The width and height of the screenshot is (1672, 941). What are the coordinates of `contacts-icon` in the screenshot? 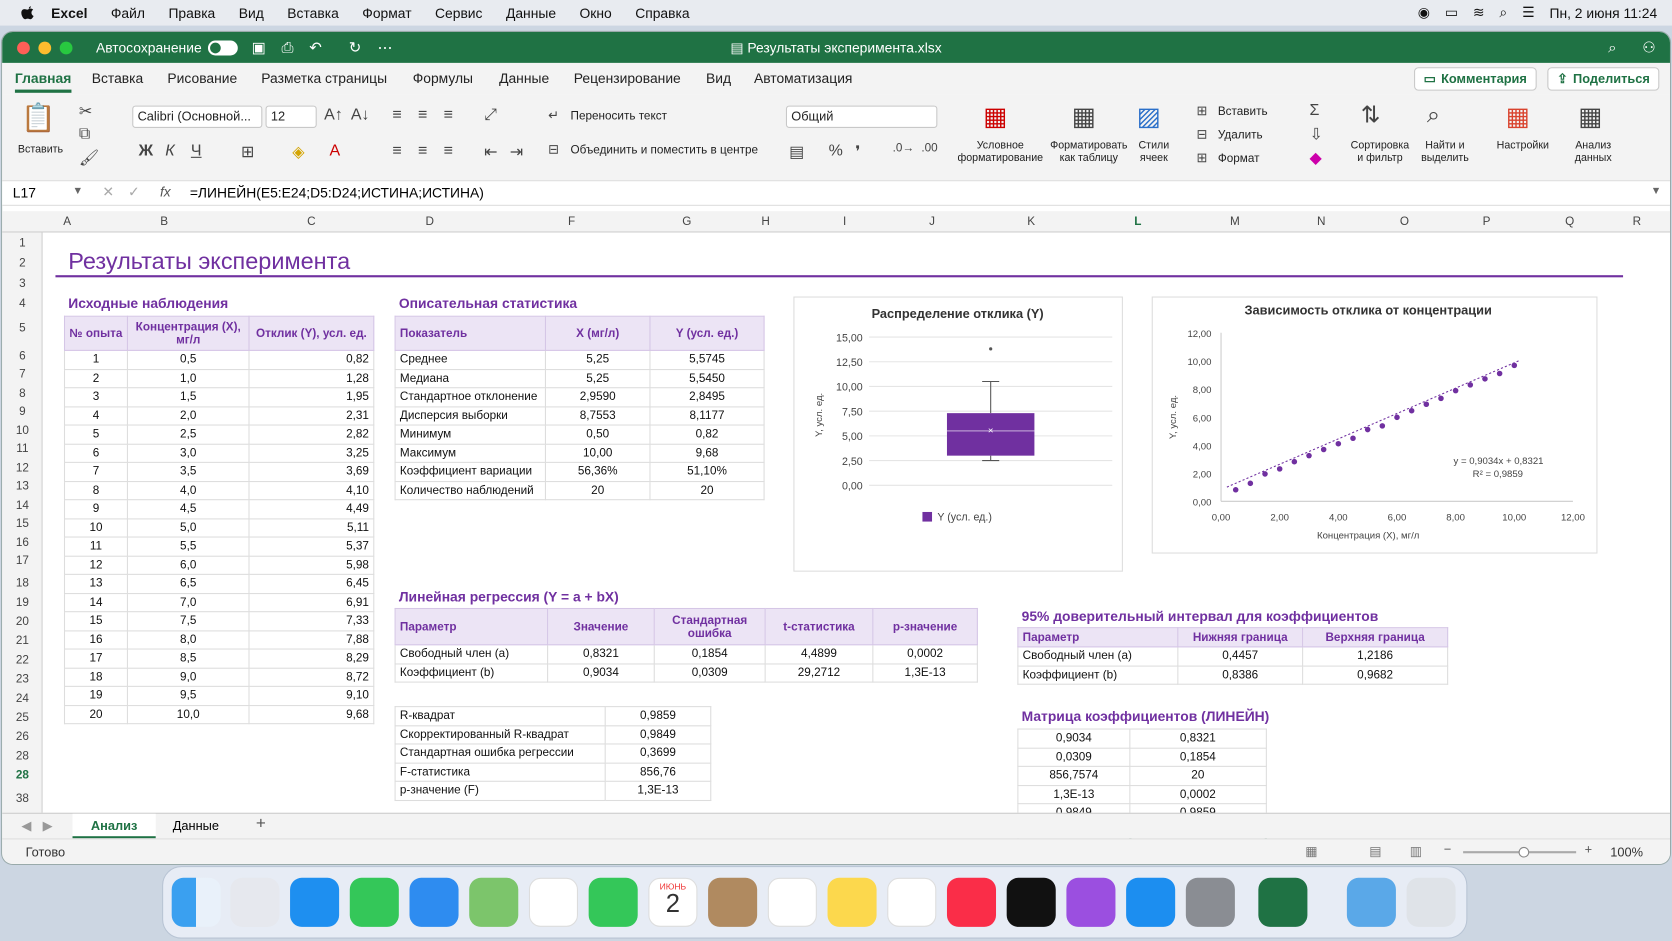 It's located at (733, 902).